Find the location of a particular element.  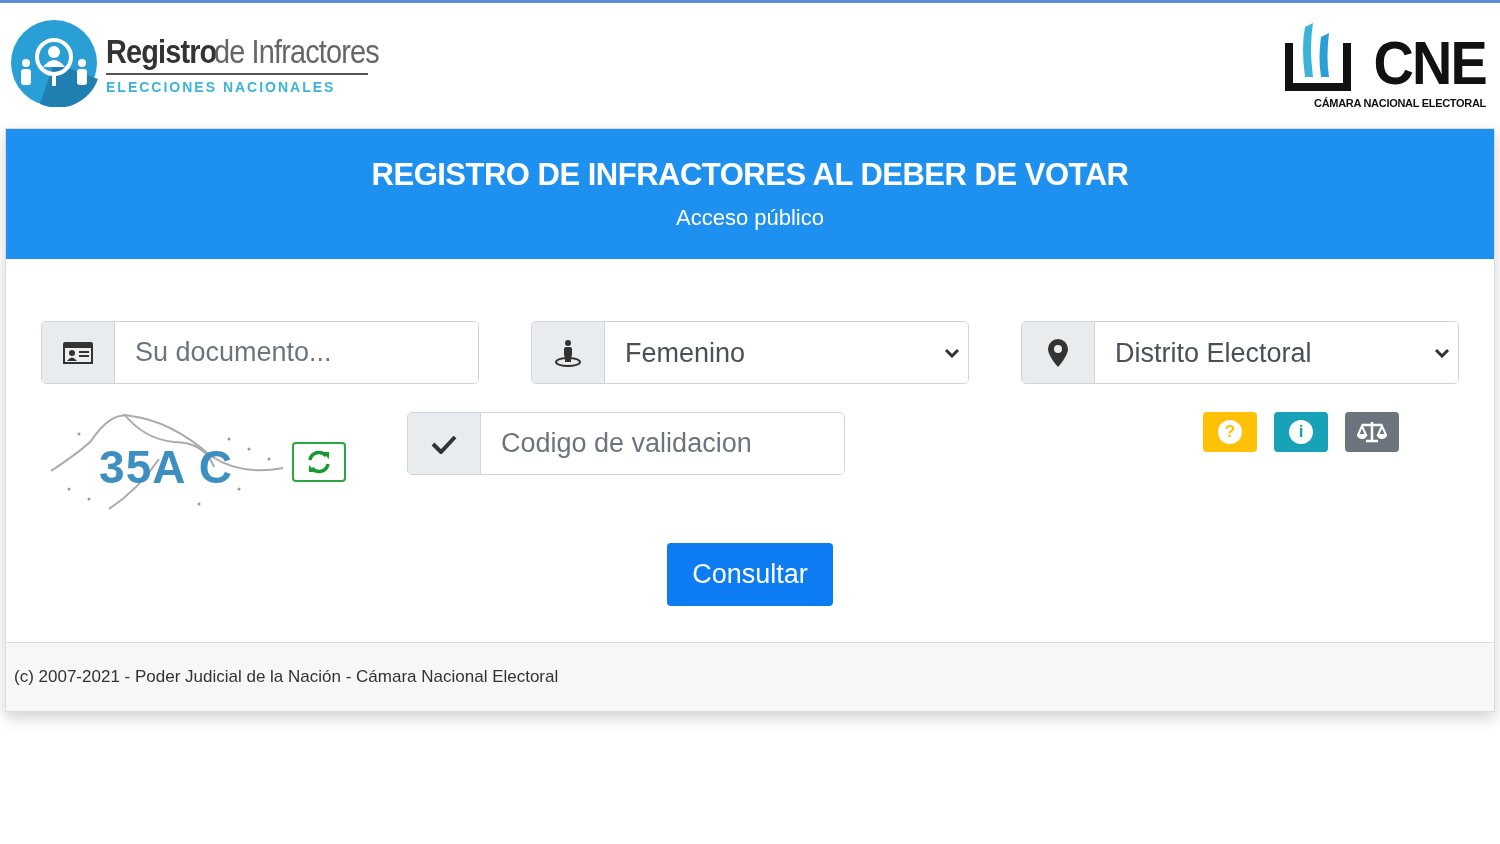

legal-button is located at coordinates (1372, 432).